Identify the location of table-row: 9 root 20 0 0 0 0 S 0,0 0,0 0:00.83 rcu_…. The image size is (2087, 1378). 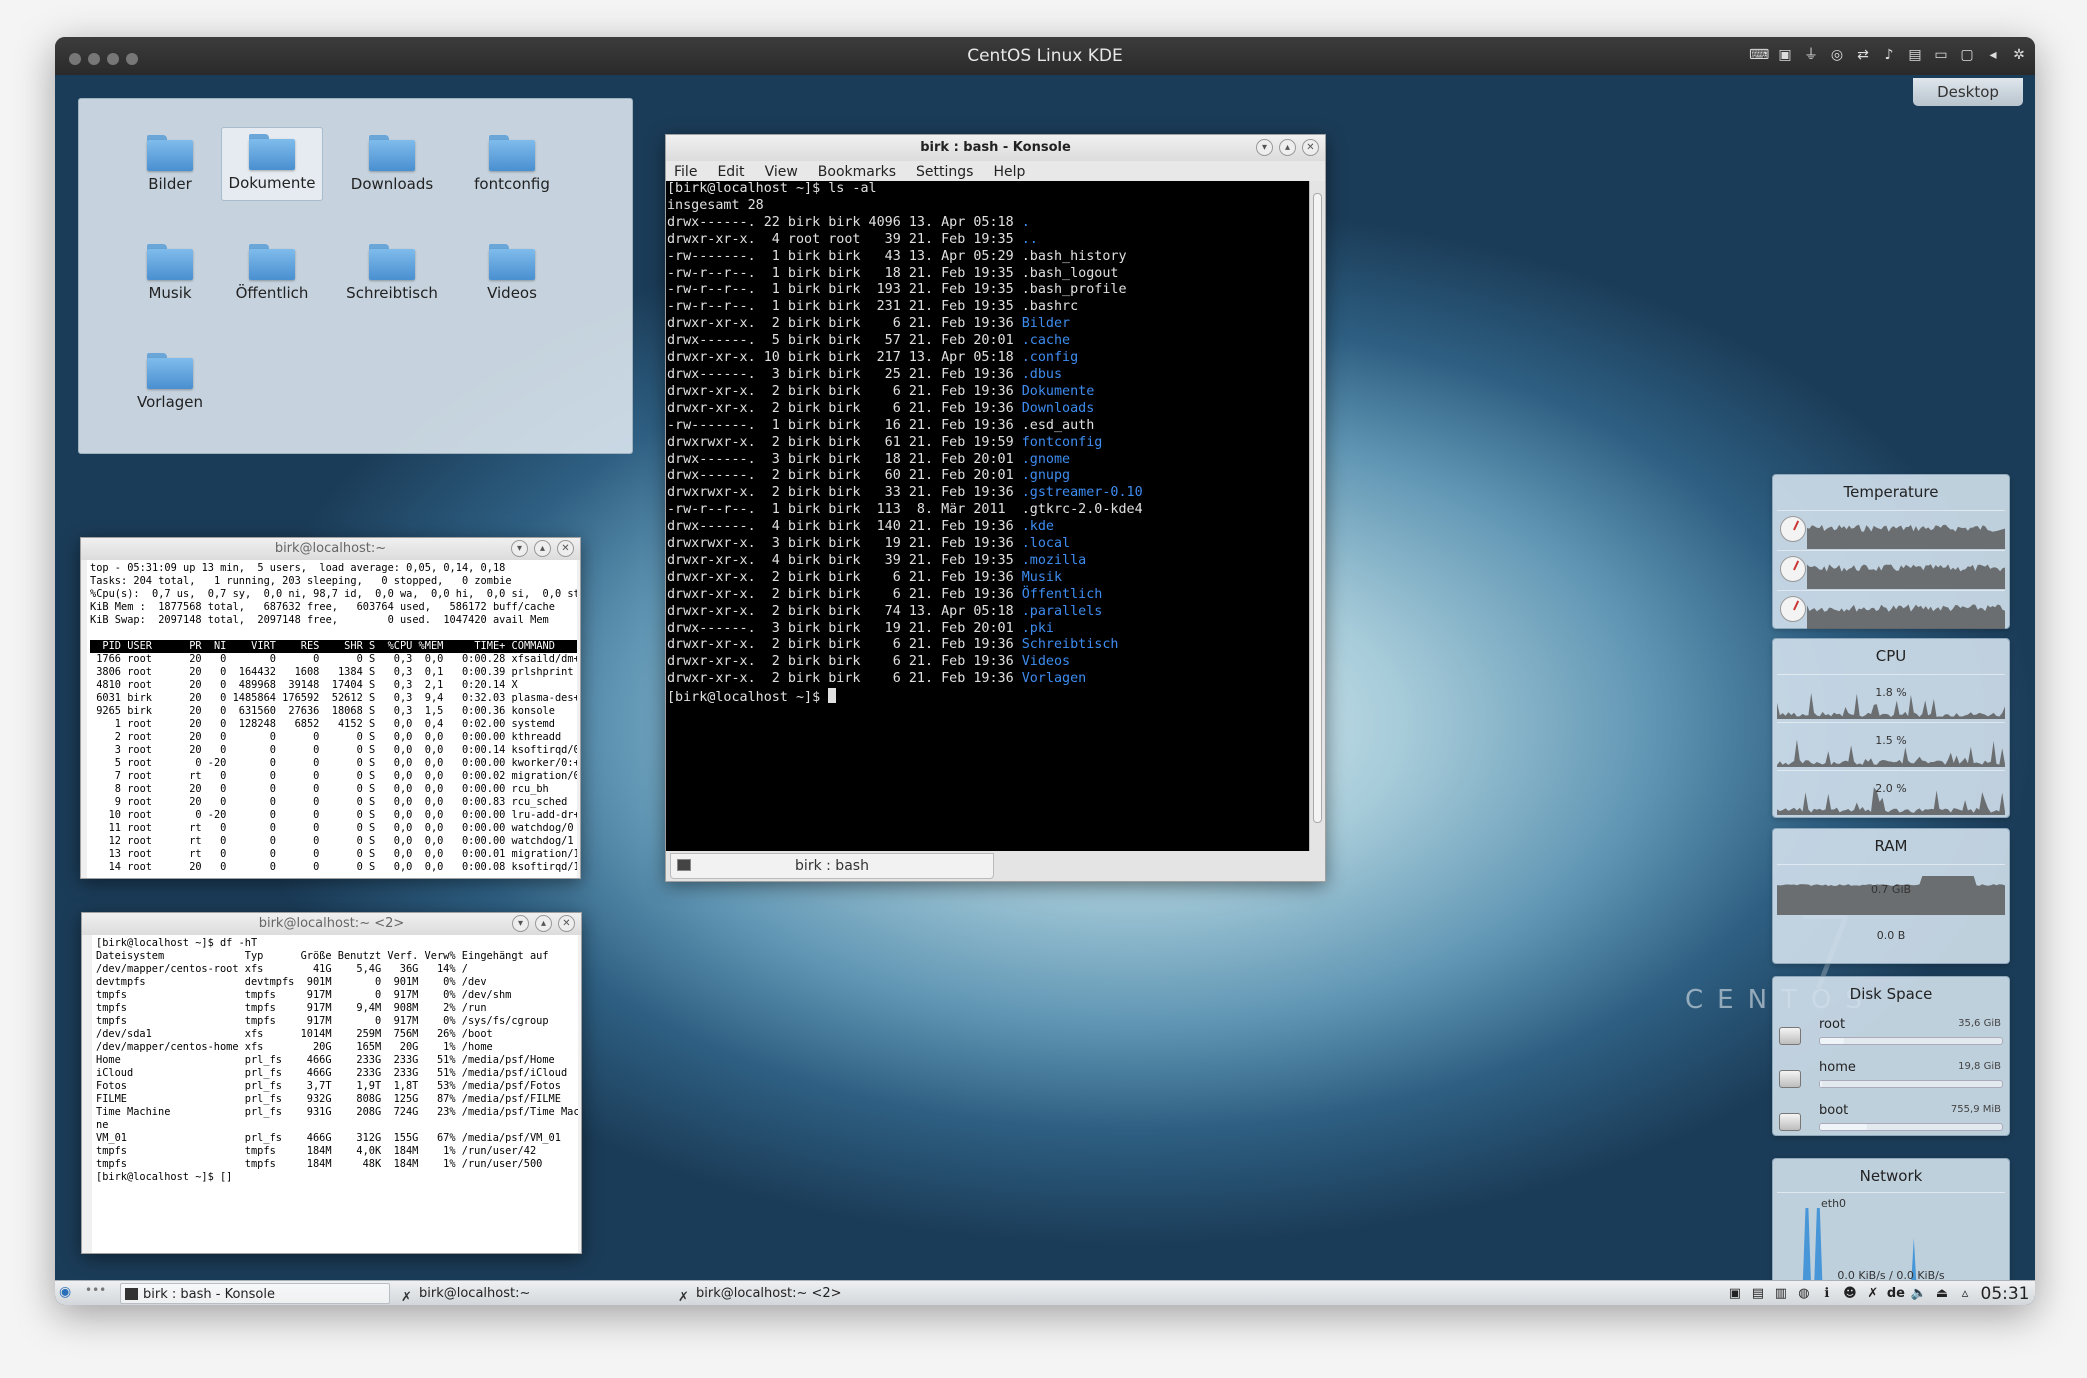
(329, 802).